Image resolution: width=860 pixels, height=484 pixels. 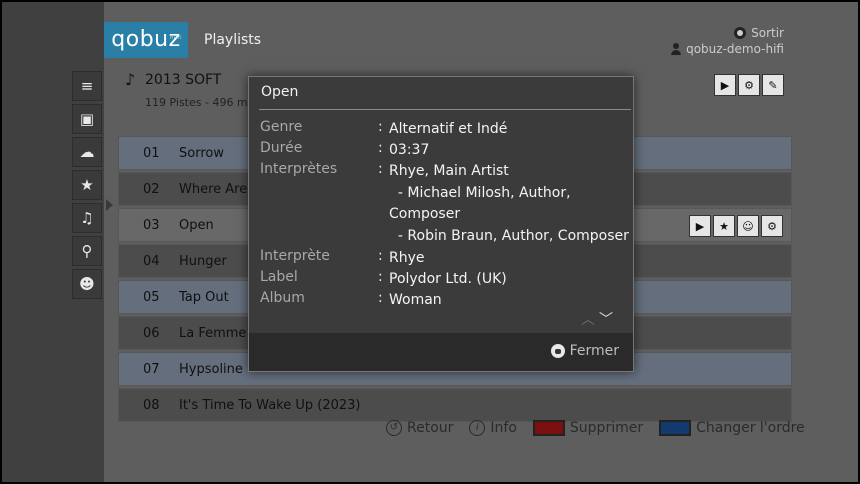 What do you see at coordinates (151, 405) in the screenshot?
I see `track-number: 08` at bounding box center [151, 405].